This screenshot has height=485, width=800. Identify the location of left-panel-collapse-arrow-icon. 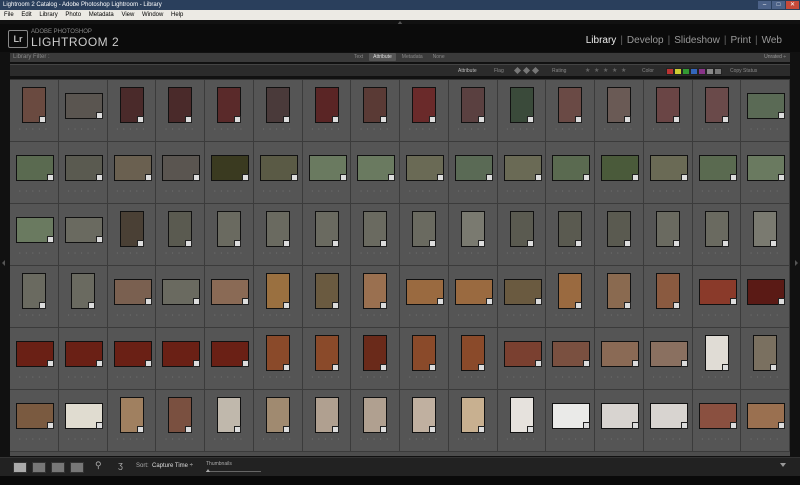
(3, 263).